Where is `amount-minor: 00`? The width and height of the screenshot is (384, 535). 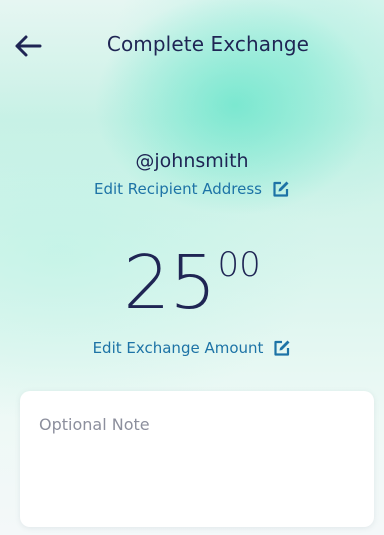
amount-minor: 00 is located at coordinates (239, 265).